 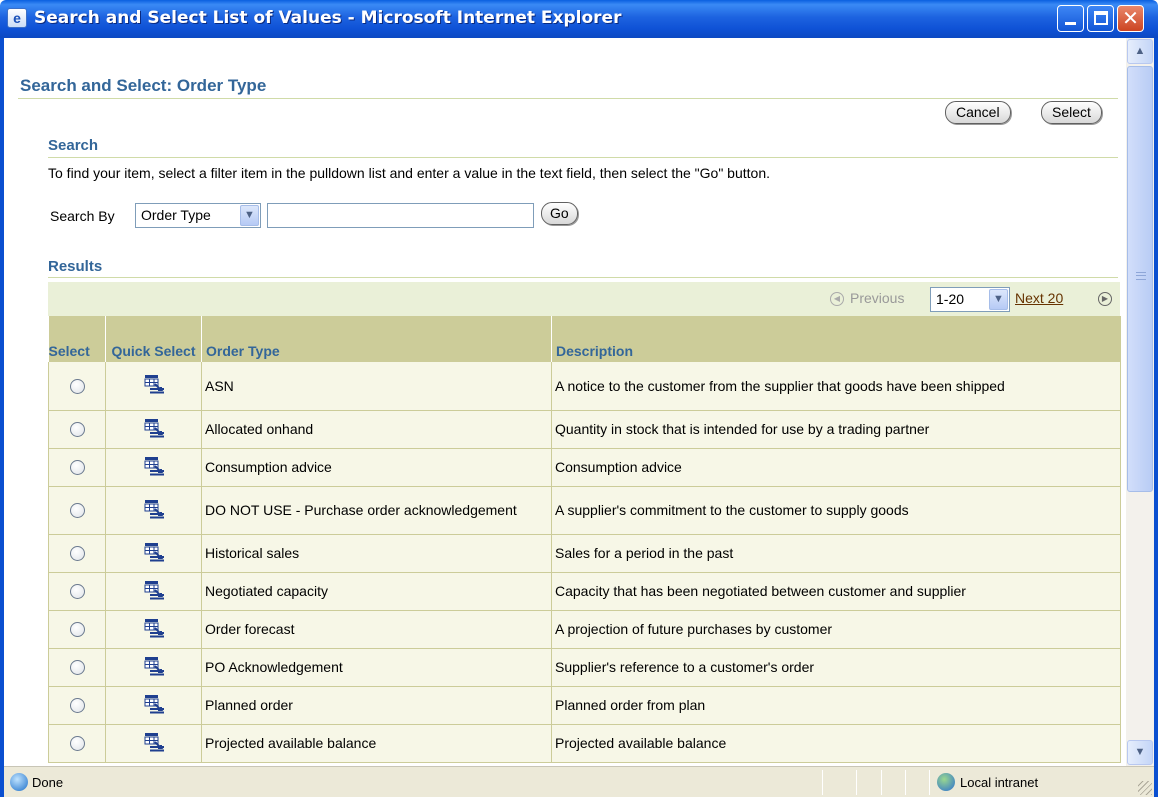 I want to click on scrollbar-thumb, so click(x=1140, y=279).